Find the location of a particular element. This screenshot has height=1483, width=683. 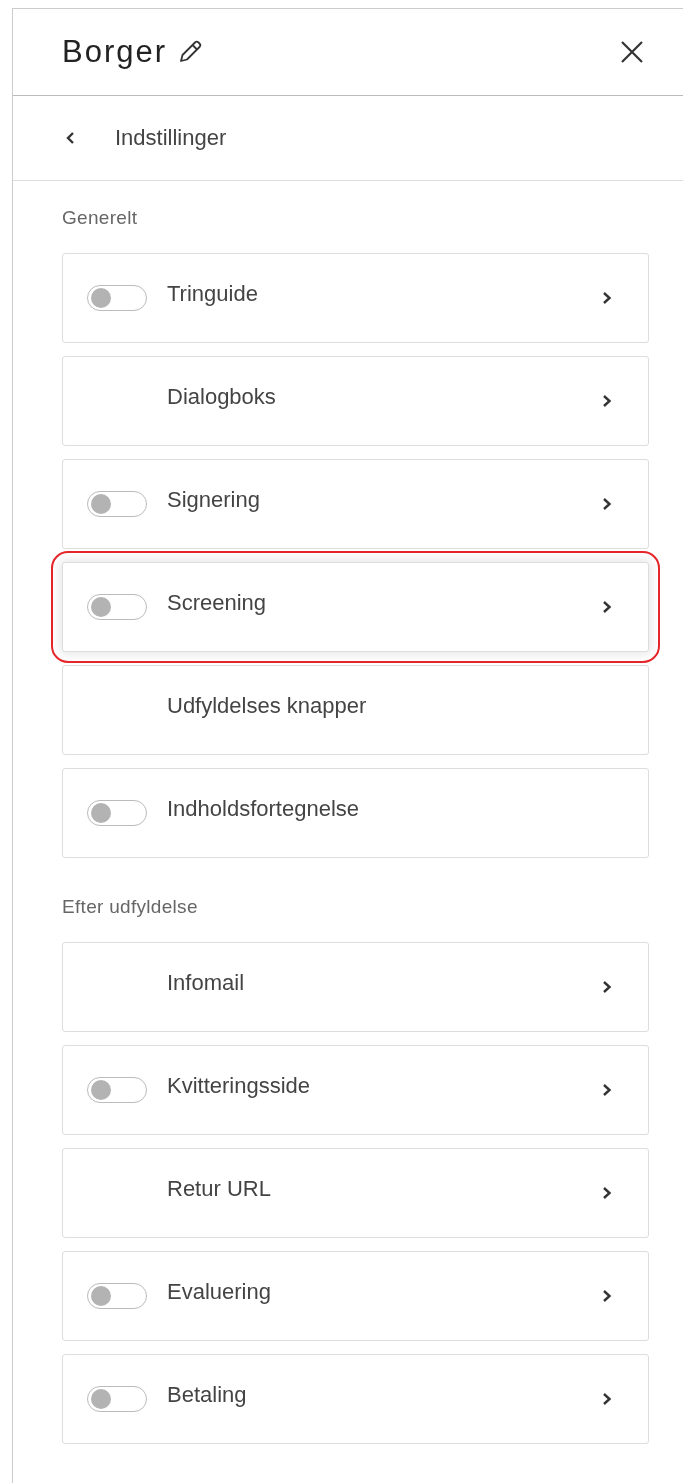

row-label: Kvitteringsside is located at coordinates (239, 1086).